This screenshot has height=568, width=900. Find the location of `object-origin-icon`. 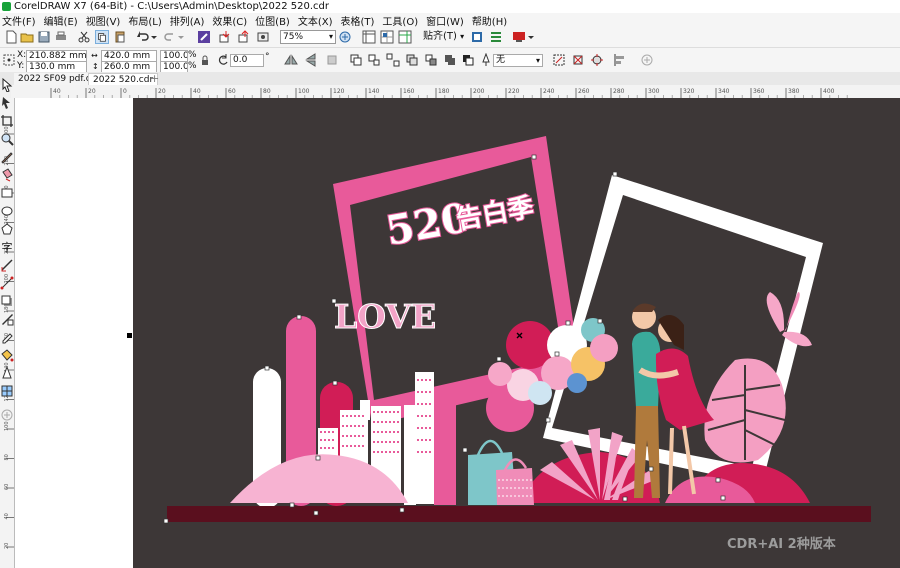

object-origin-icon is located at coordinates (9, 60).